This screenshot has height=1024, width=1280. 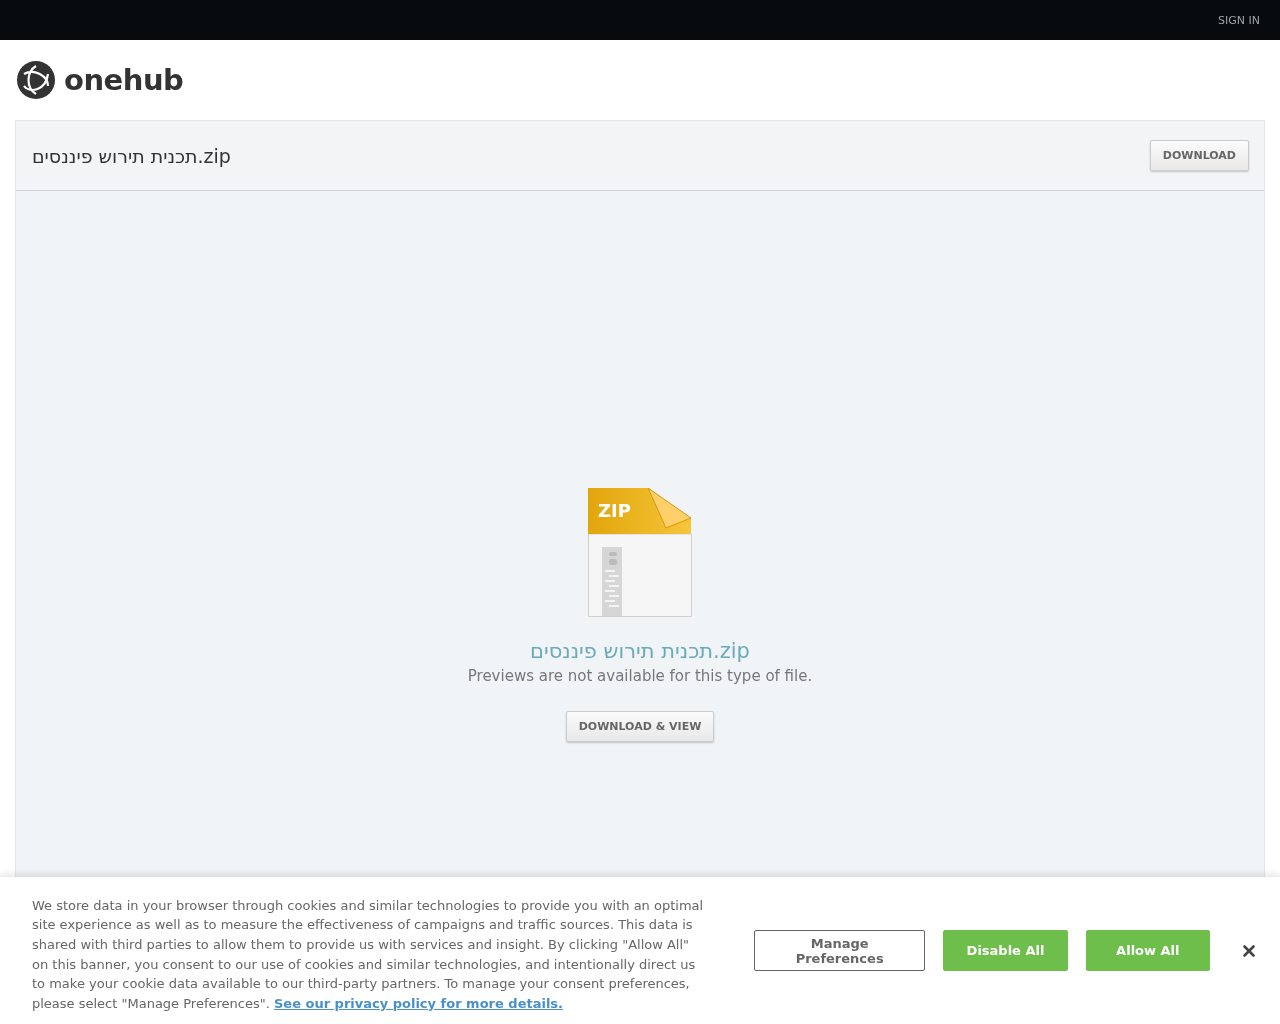 I want to click on logo-icon, so click(x=36, y=80).